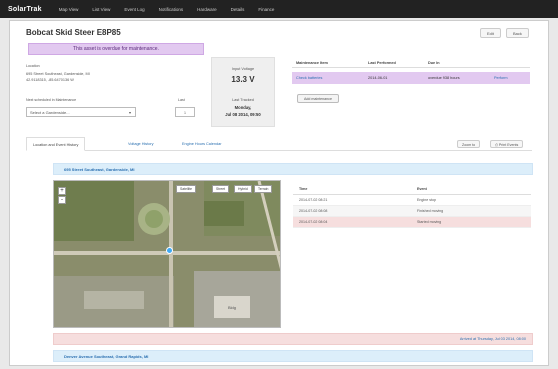 The height and width of the screenshot is (369, 558). I want to click on last-tracked-label: Last Tracked, so click(243, 100).